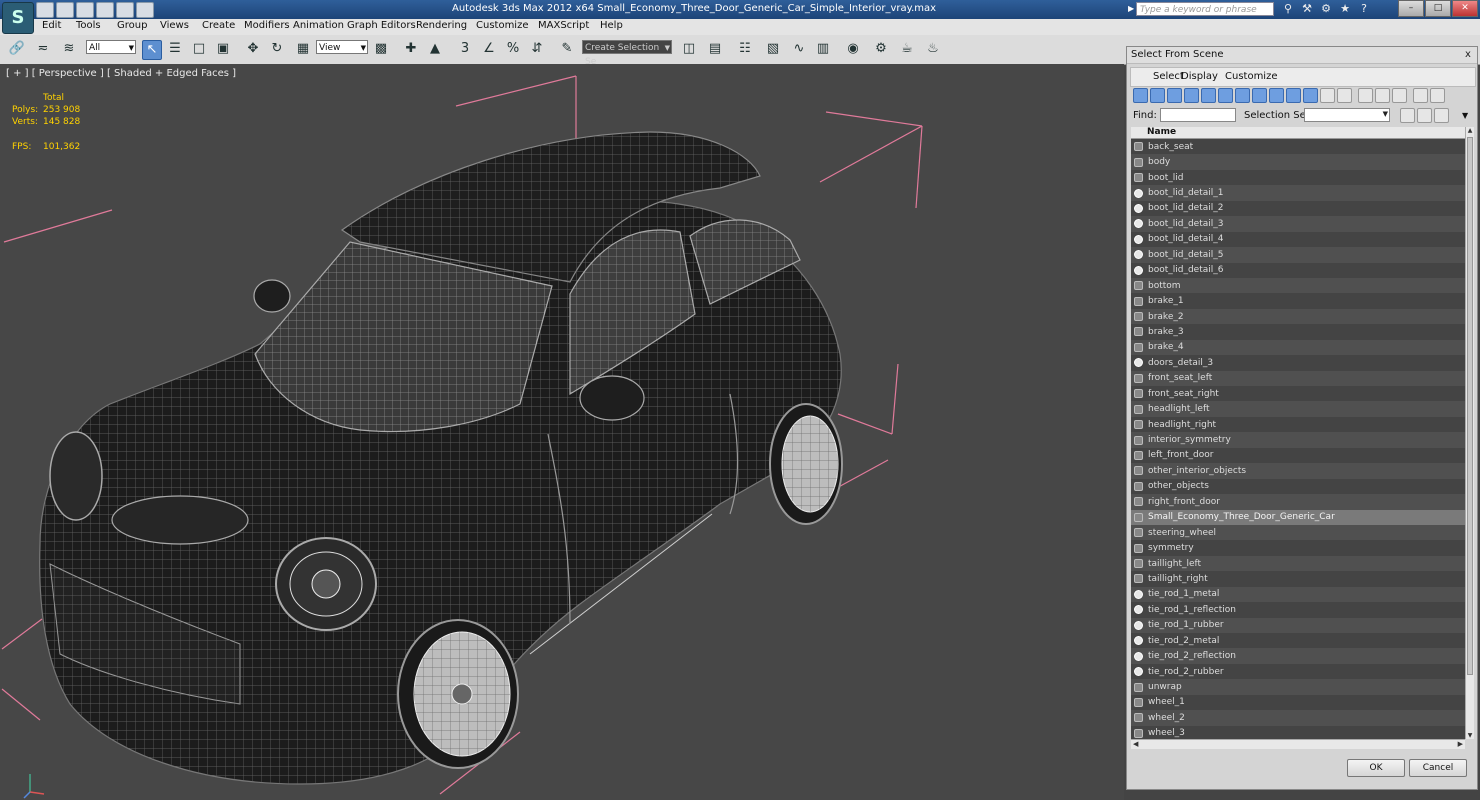  What do you see at coordinates (1298, 532) in the screenshot?
I see `list-item: steering_wheel` at bounding box center [1298, 532].